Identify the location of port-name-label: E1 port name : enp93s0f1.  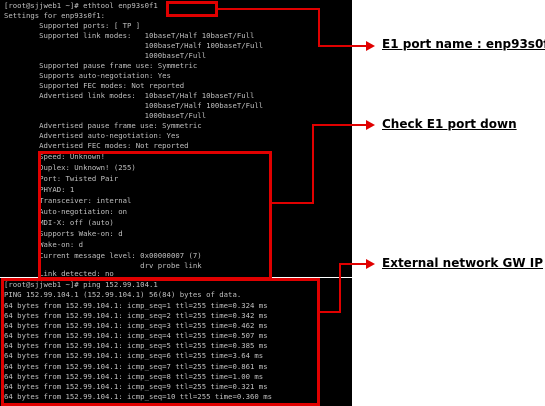
(463, 44).